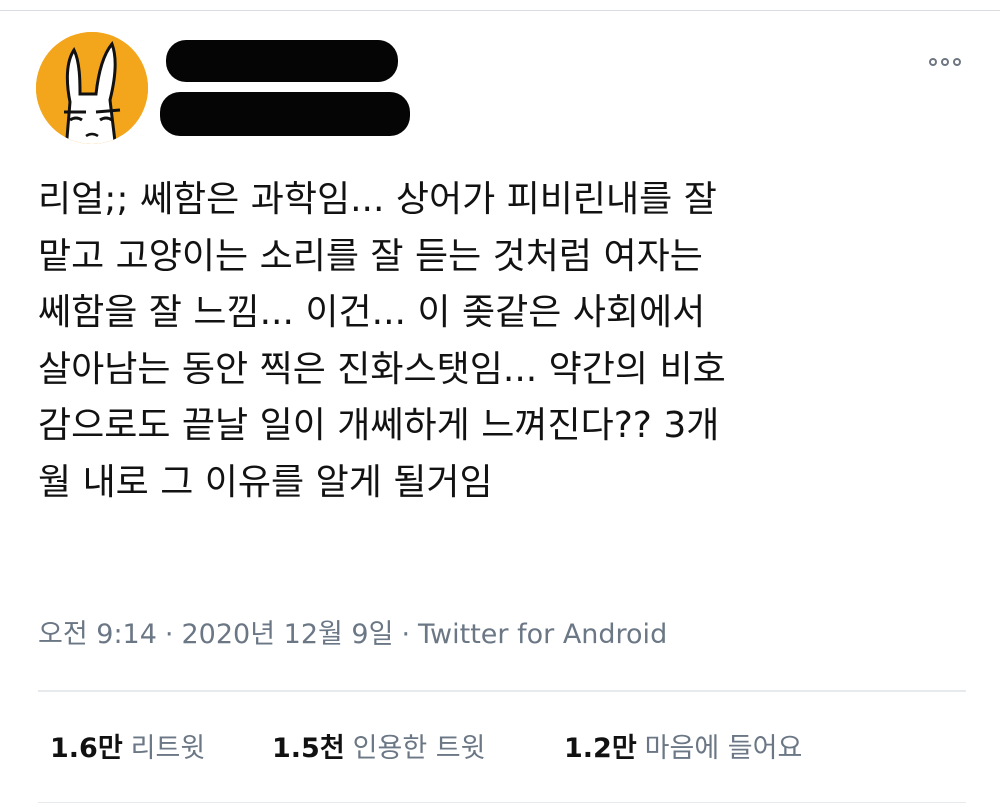  I want to click on likes-stat: 1.2만 마음에 들어요, so click(683, 745).